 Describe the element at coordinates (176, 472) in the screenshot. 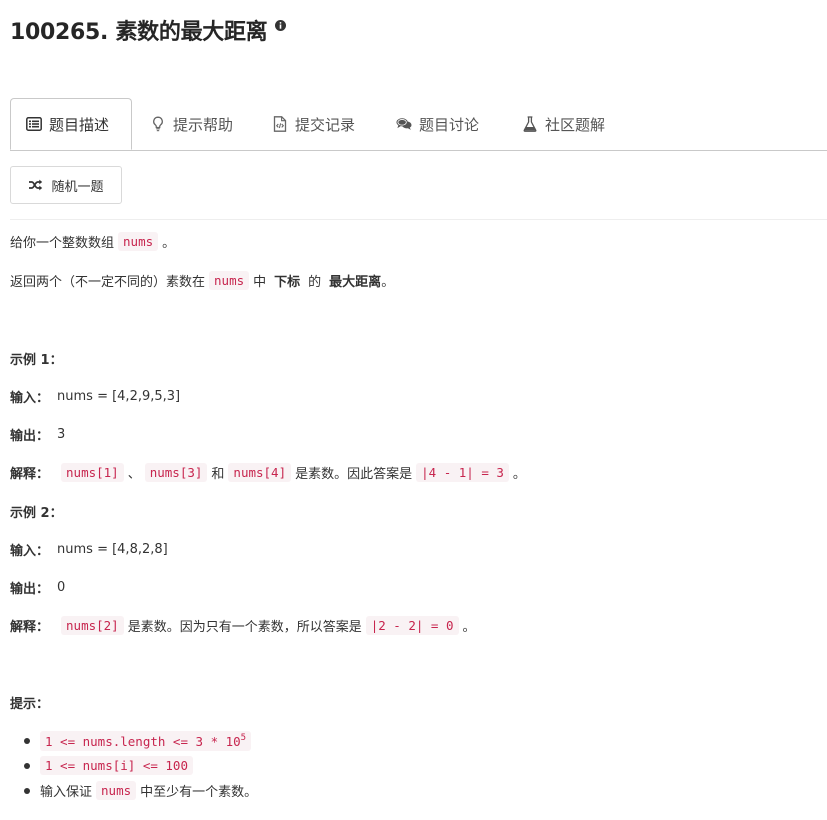

I see `inline-code: nums[3]` at that location.